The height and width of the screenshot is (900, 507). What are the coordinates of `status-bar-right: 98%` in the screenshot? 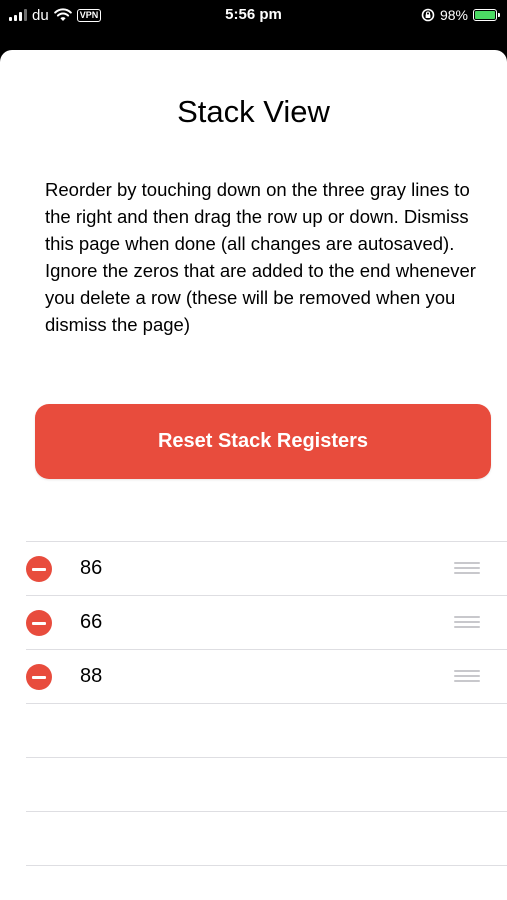 It's located at (460, 15).